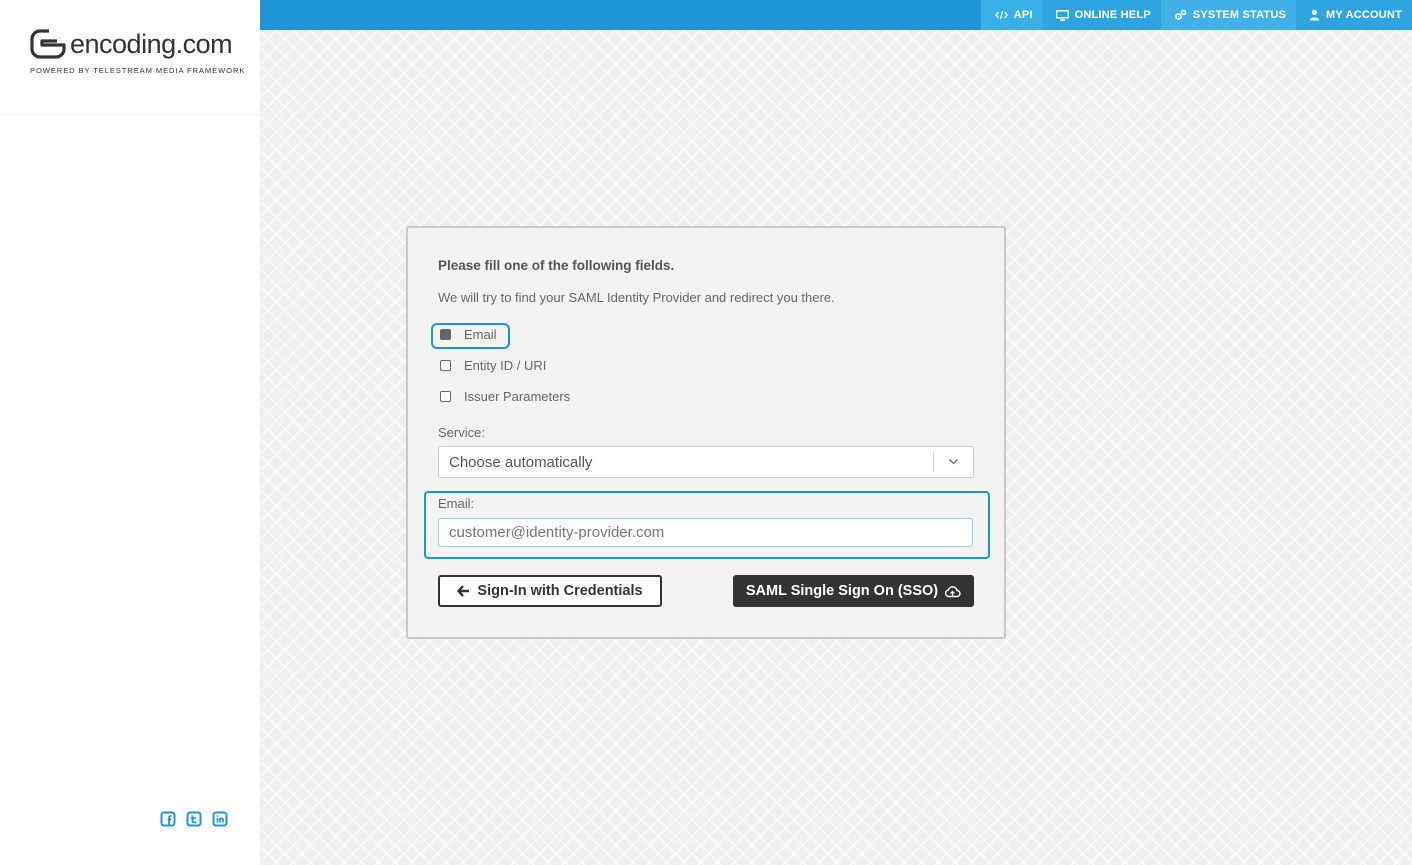 The height and width of the screenshot is (865, 1412). I want to click on option-email-label: Email, so click(480, 334).